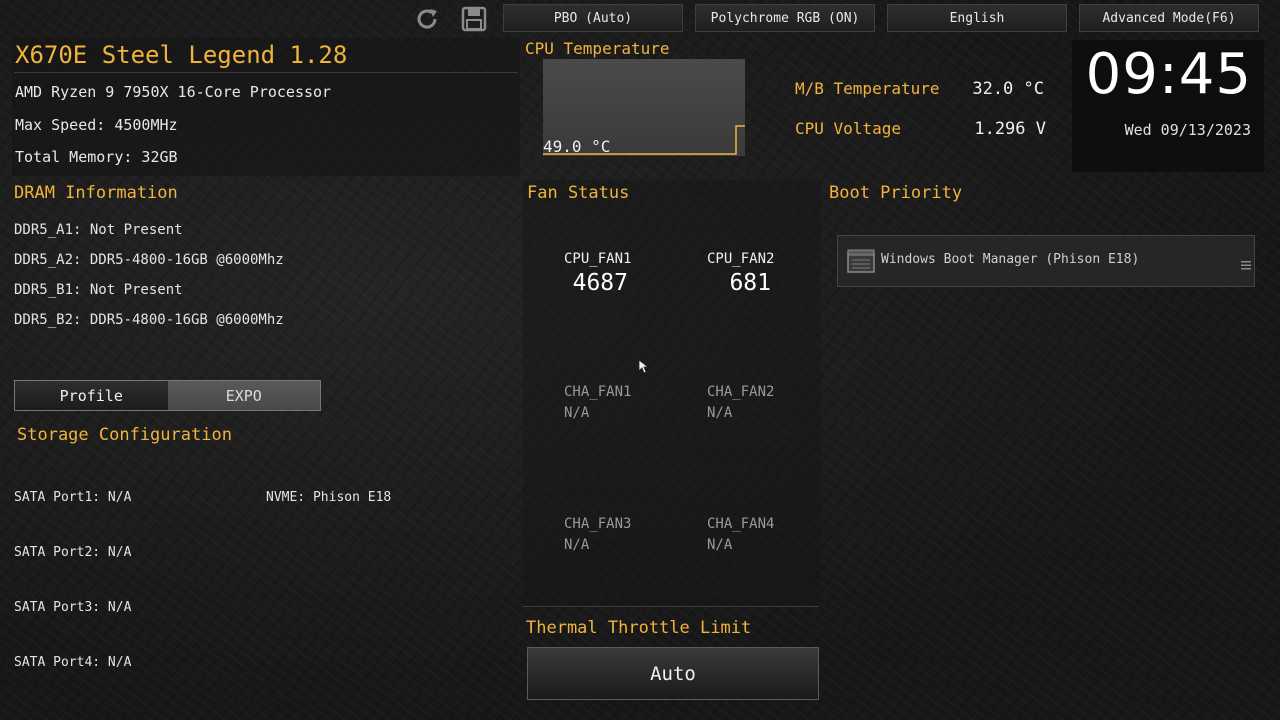 The image size is (1280, 720). I want to click on fan-rpm-cpu-fan2: 681, so click(750, 283).